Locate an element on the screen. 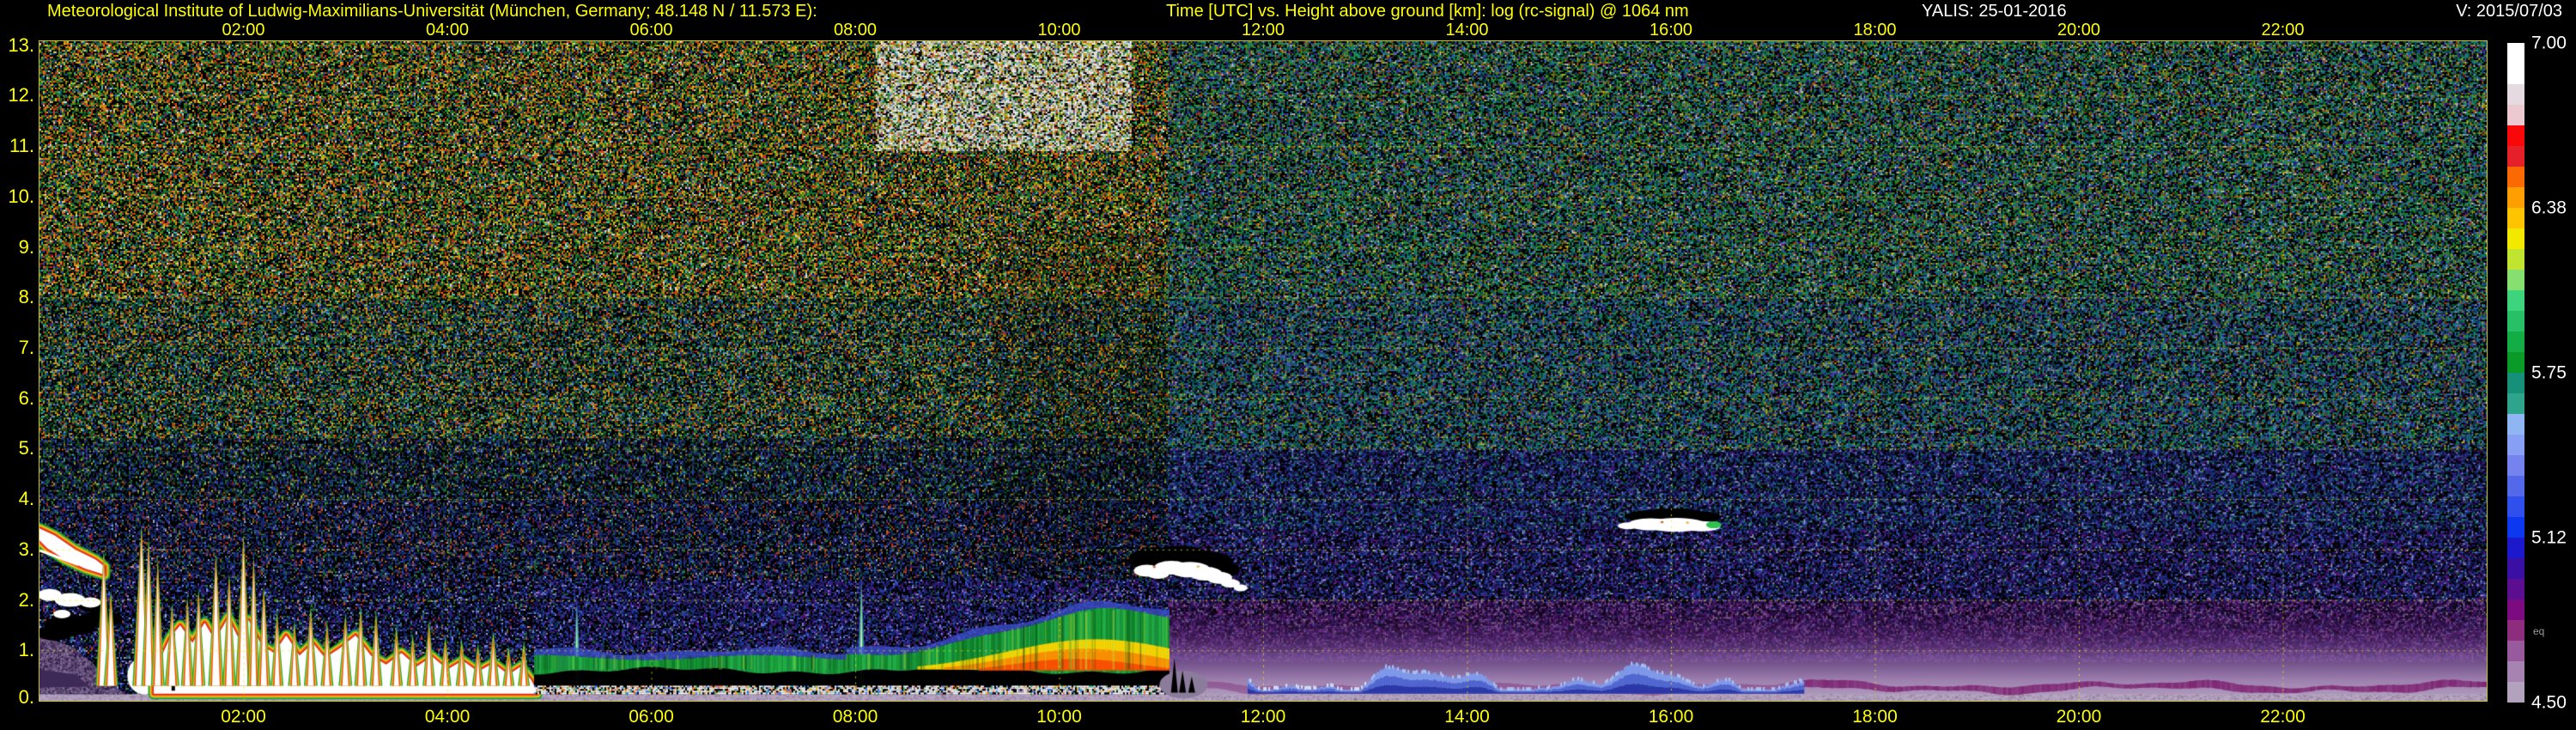 The image size is (2576, 730). colorbar-tick-label: 7.00 is located at coordinates (2549, 43).